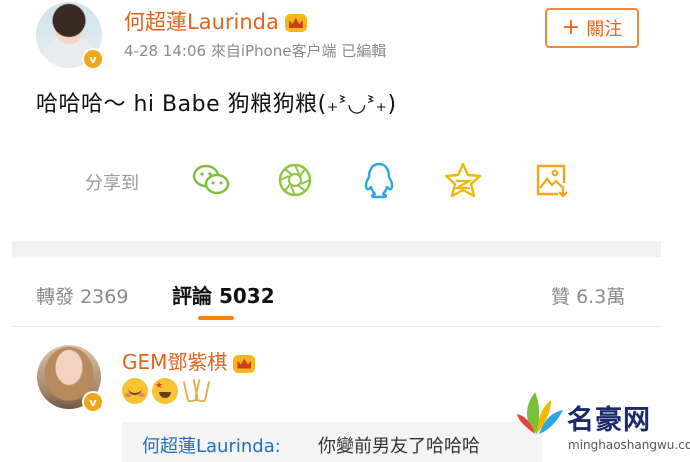 The image size is (690, 462). I want to click on post-meta: 4-28 14:06 來自iPhone客户端 已編輯, so click(255, 50).